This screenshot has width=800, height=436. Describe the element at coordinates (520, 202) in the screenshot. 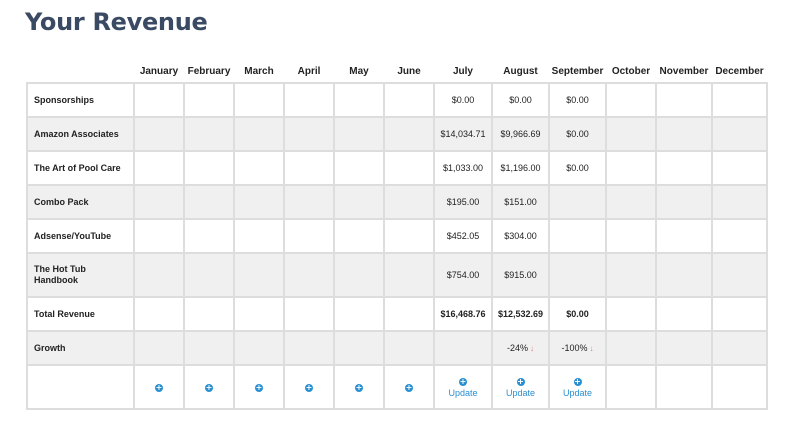

I see `revenue-cell: $151.00` at that location.